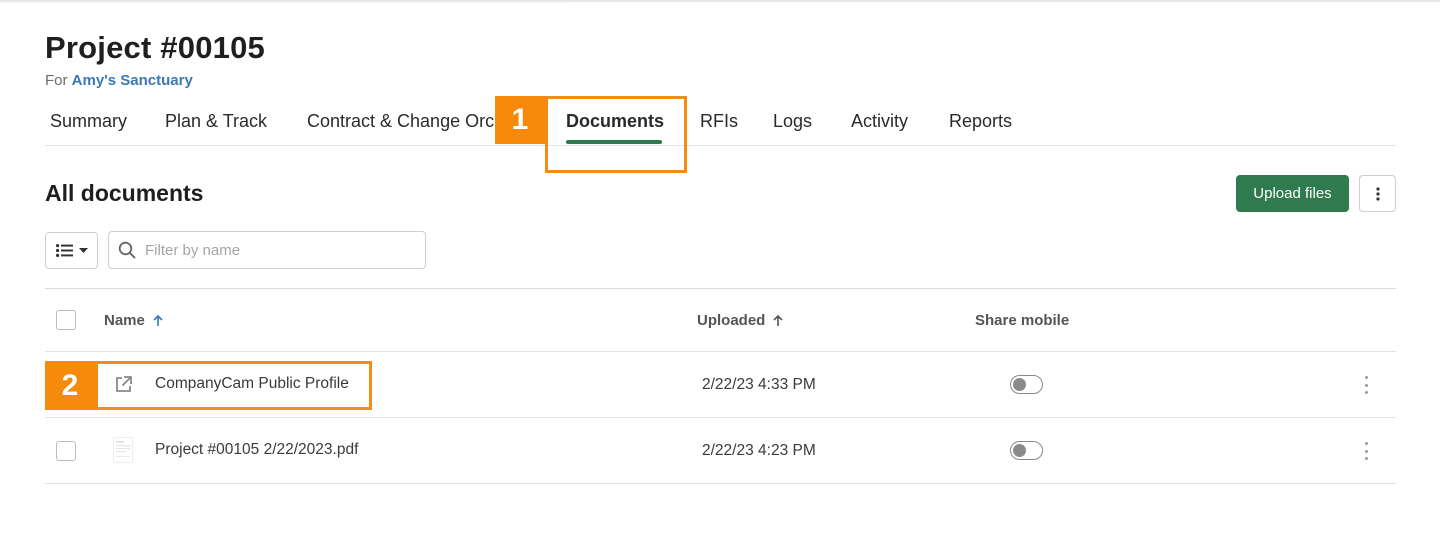 The image size is (1440, 538). What do you see at coordinates (778, 320) in the screenshot?
I see `sort-arrow-icon` at bounding box center [778, 320].